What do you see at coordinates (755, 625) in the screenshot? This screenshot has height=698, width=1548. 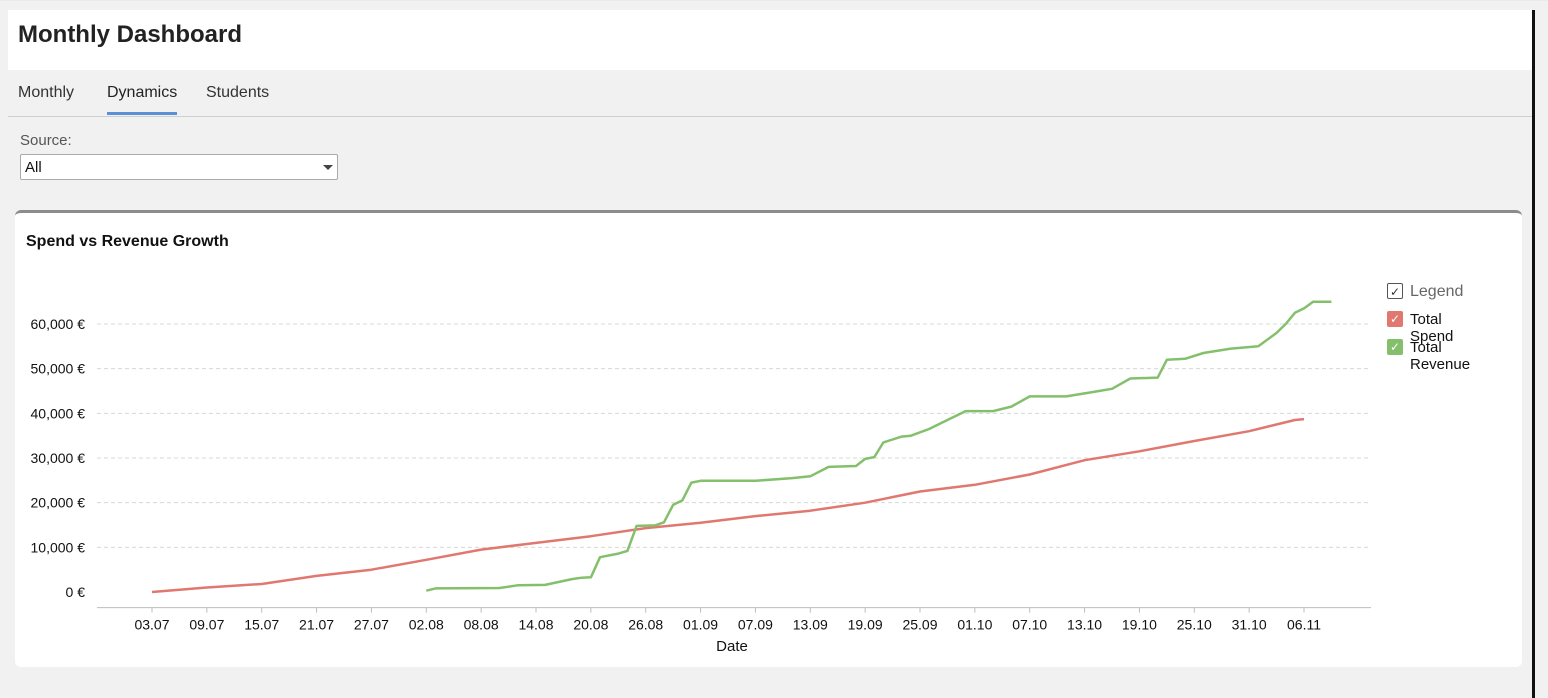 I see `x-tick-label: 07.09` at bounding box center [755, 625].